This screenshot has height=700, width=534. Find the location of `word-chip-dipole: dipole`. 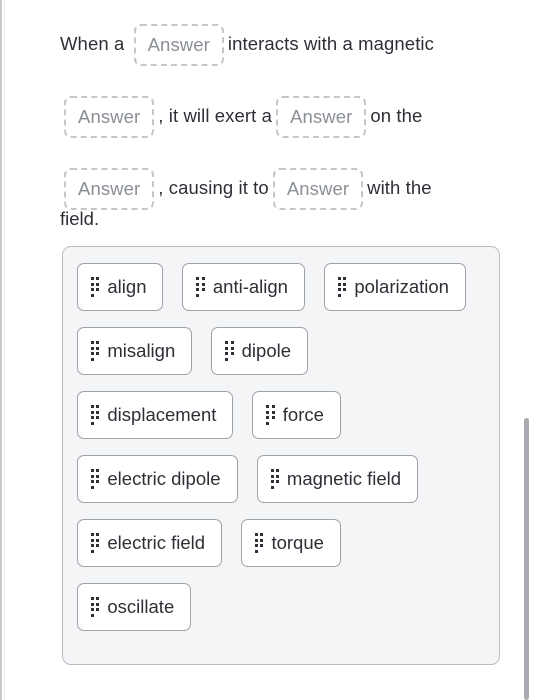

word-chip-dipole: dipole is located at coordinates (260, 351).